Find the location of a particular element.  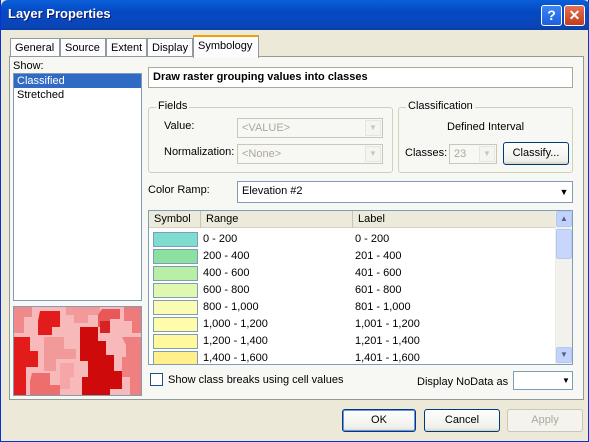

color-ramp-label: Color Ramp: is located at coordinates (179, 190).